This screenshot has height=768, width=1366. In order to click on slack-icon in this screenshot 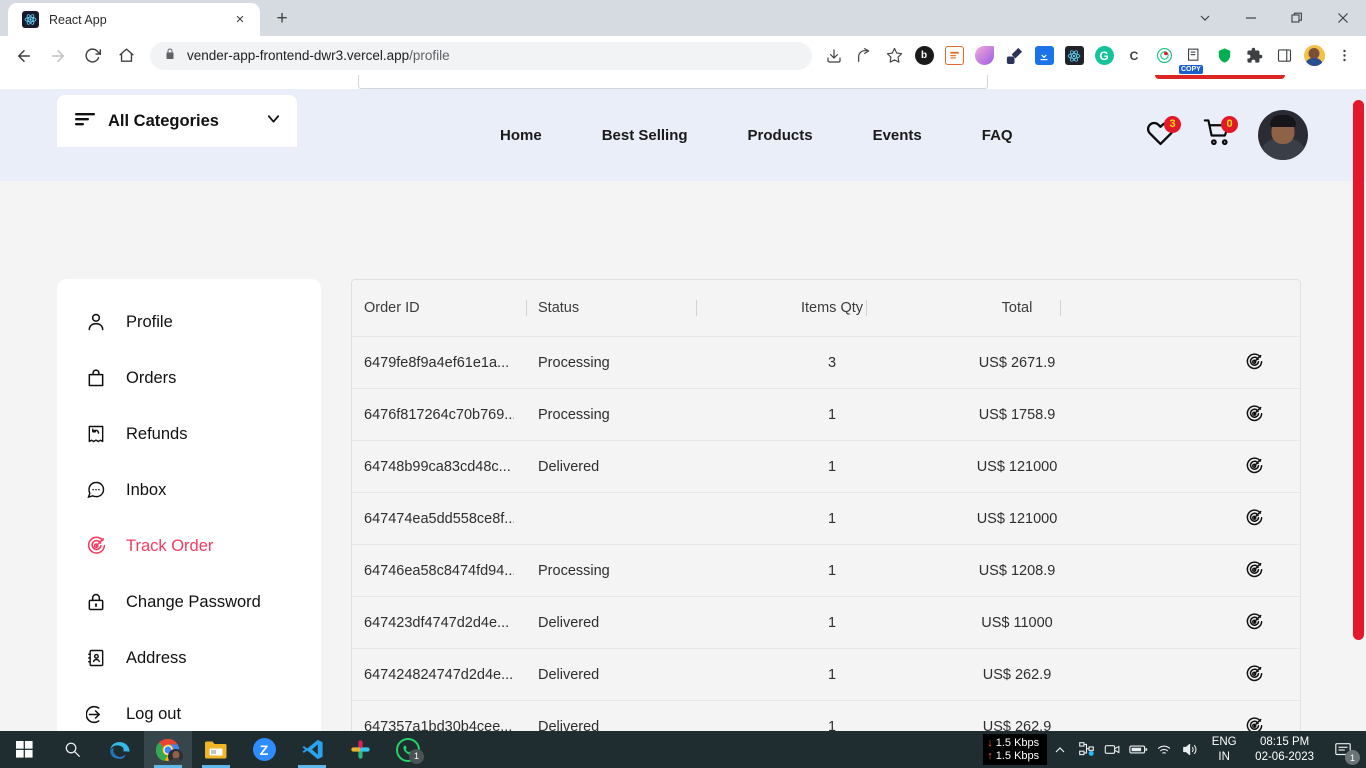, I will do `click(360, 749)`.